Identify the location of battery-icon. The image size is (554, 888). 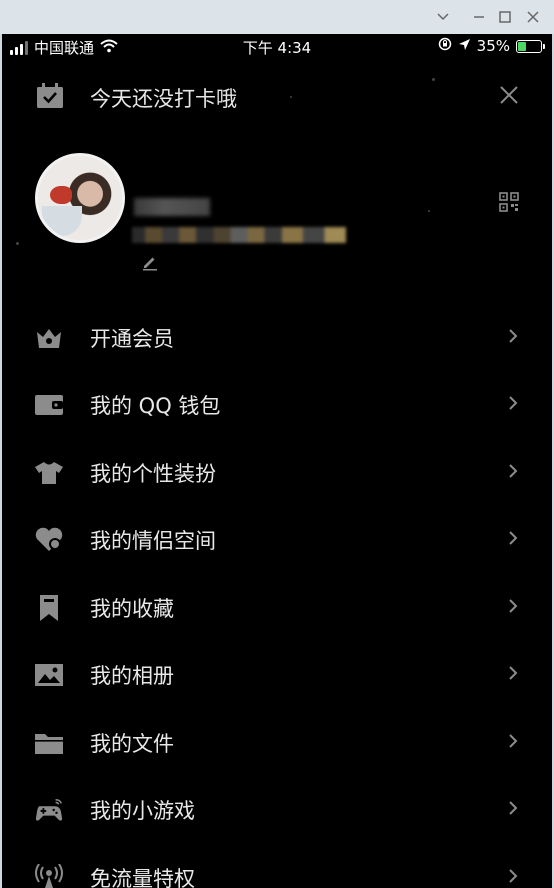
(530, 46).